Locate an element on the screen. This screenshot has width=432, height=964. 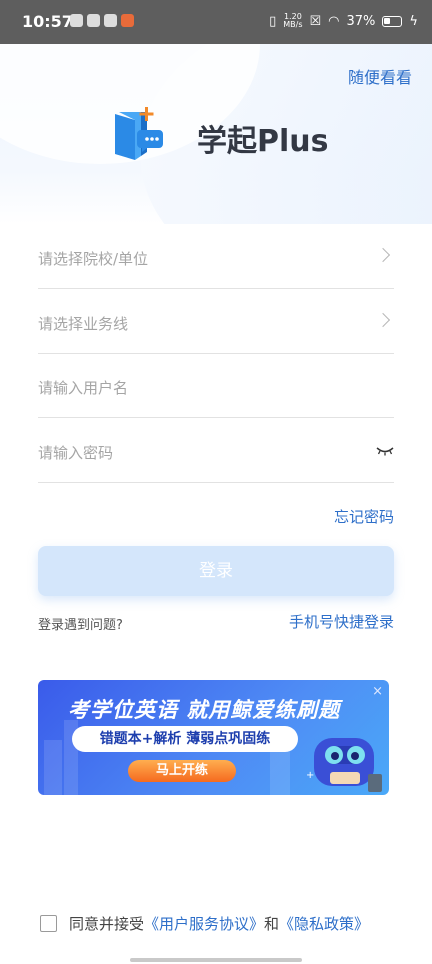
vibrate-icon: ▯ is located at coordinates (273, 21).